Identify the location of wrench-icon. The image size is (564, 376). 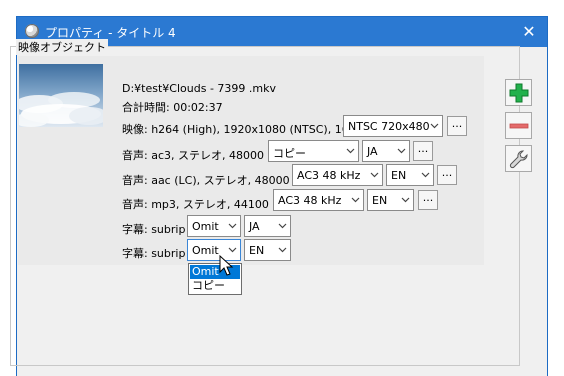
(518, 159).